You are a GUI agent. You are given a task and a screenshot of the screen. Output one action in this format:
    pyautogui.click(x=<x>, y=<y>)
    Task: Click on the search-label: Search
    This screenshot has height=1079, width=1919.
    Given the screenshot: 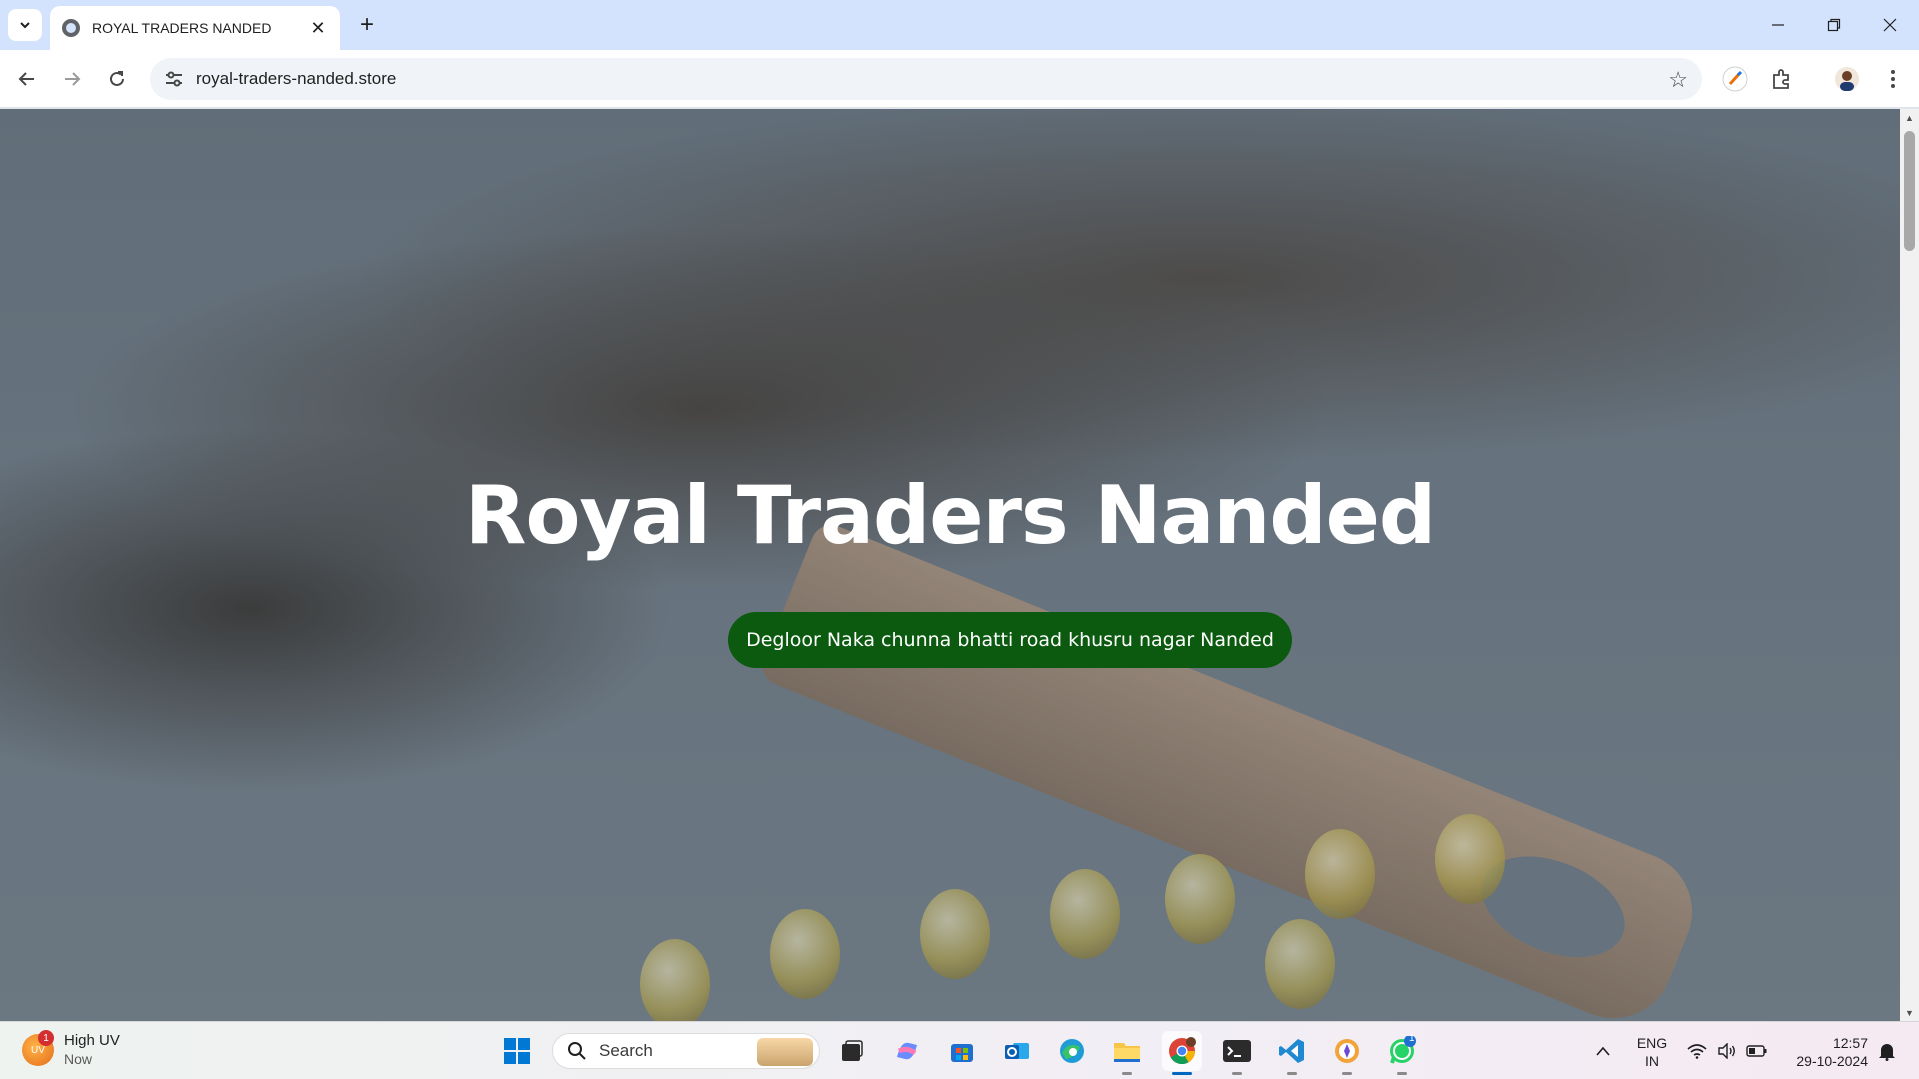 What is the action you would take?
    pyautogui.click(x=626, y=1050)
    